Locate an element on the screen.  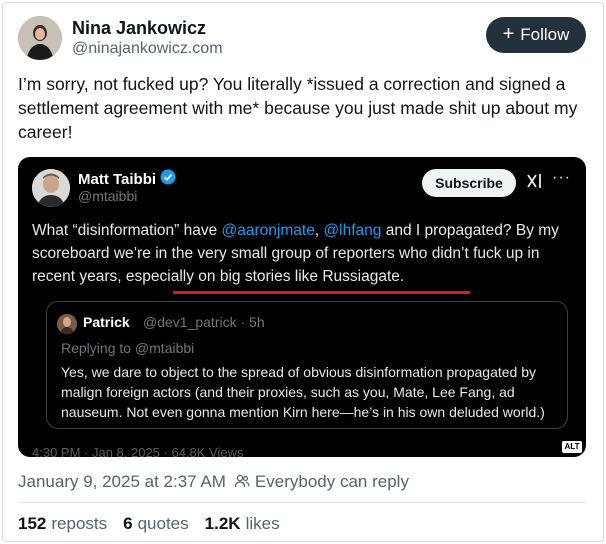
subscribe-button: Subscribe is located at coordinates (469, 183).